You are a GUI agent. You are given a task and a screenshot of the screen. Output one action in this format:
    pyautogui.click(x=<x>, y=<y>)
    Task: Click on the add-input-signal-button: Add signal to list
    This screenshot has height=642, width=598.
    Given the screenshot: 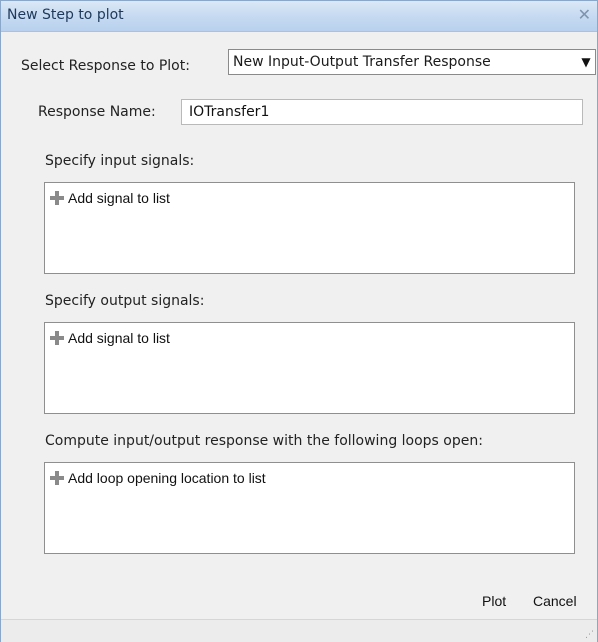 What is the action you would take?
    pyautogui.click(x=109, y=198)
    